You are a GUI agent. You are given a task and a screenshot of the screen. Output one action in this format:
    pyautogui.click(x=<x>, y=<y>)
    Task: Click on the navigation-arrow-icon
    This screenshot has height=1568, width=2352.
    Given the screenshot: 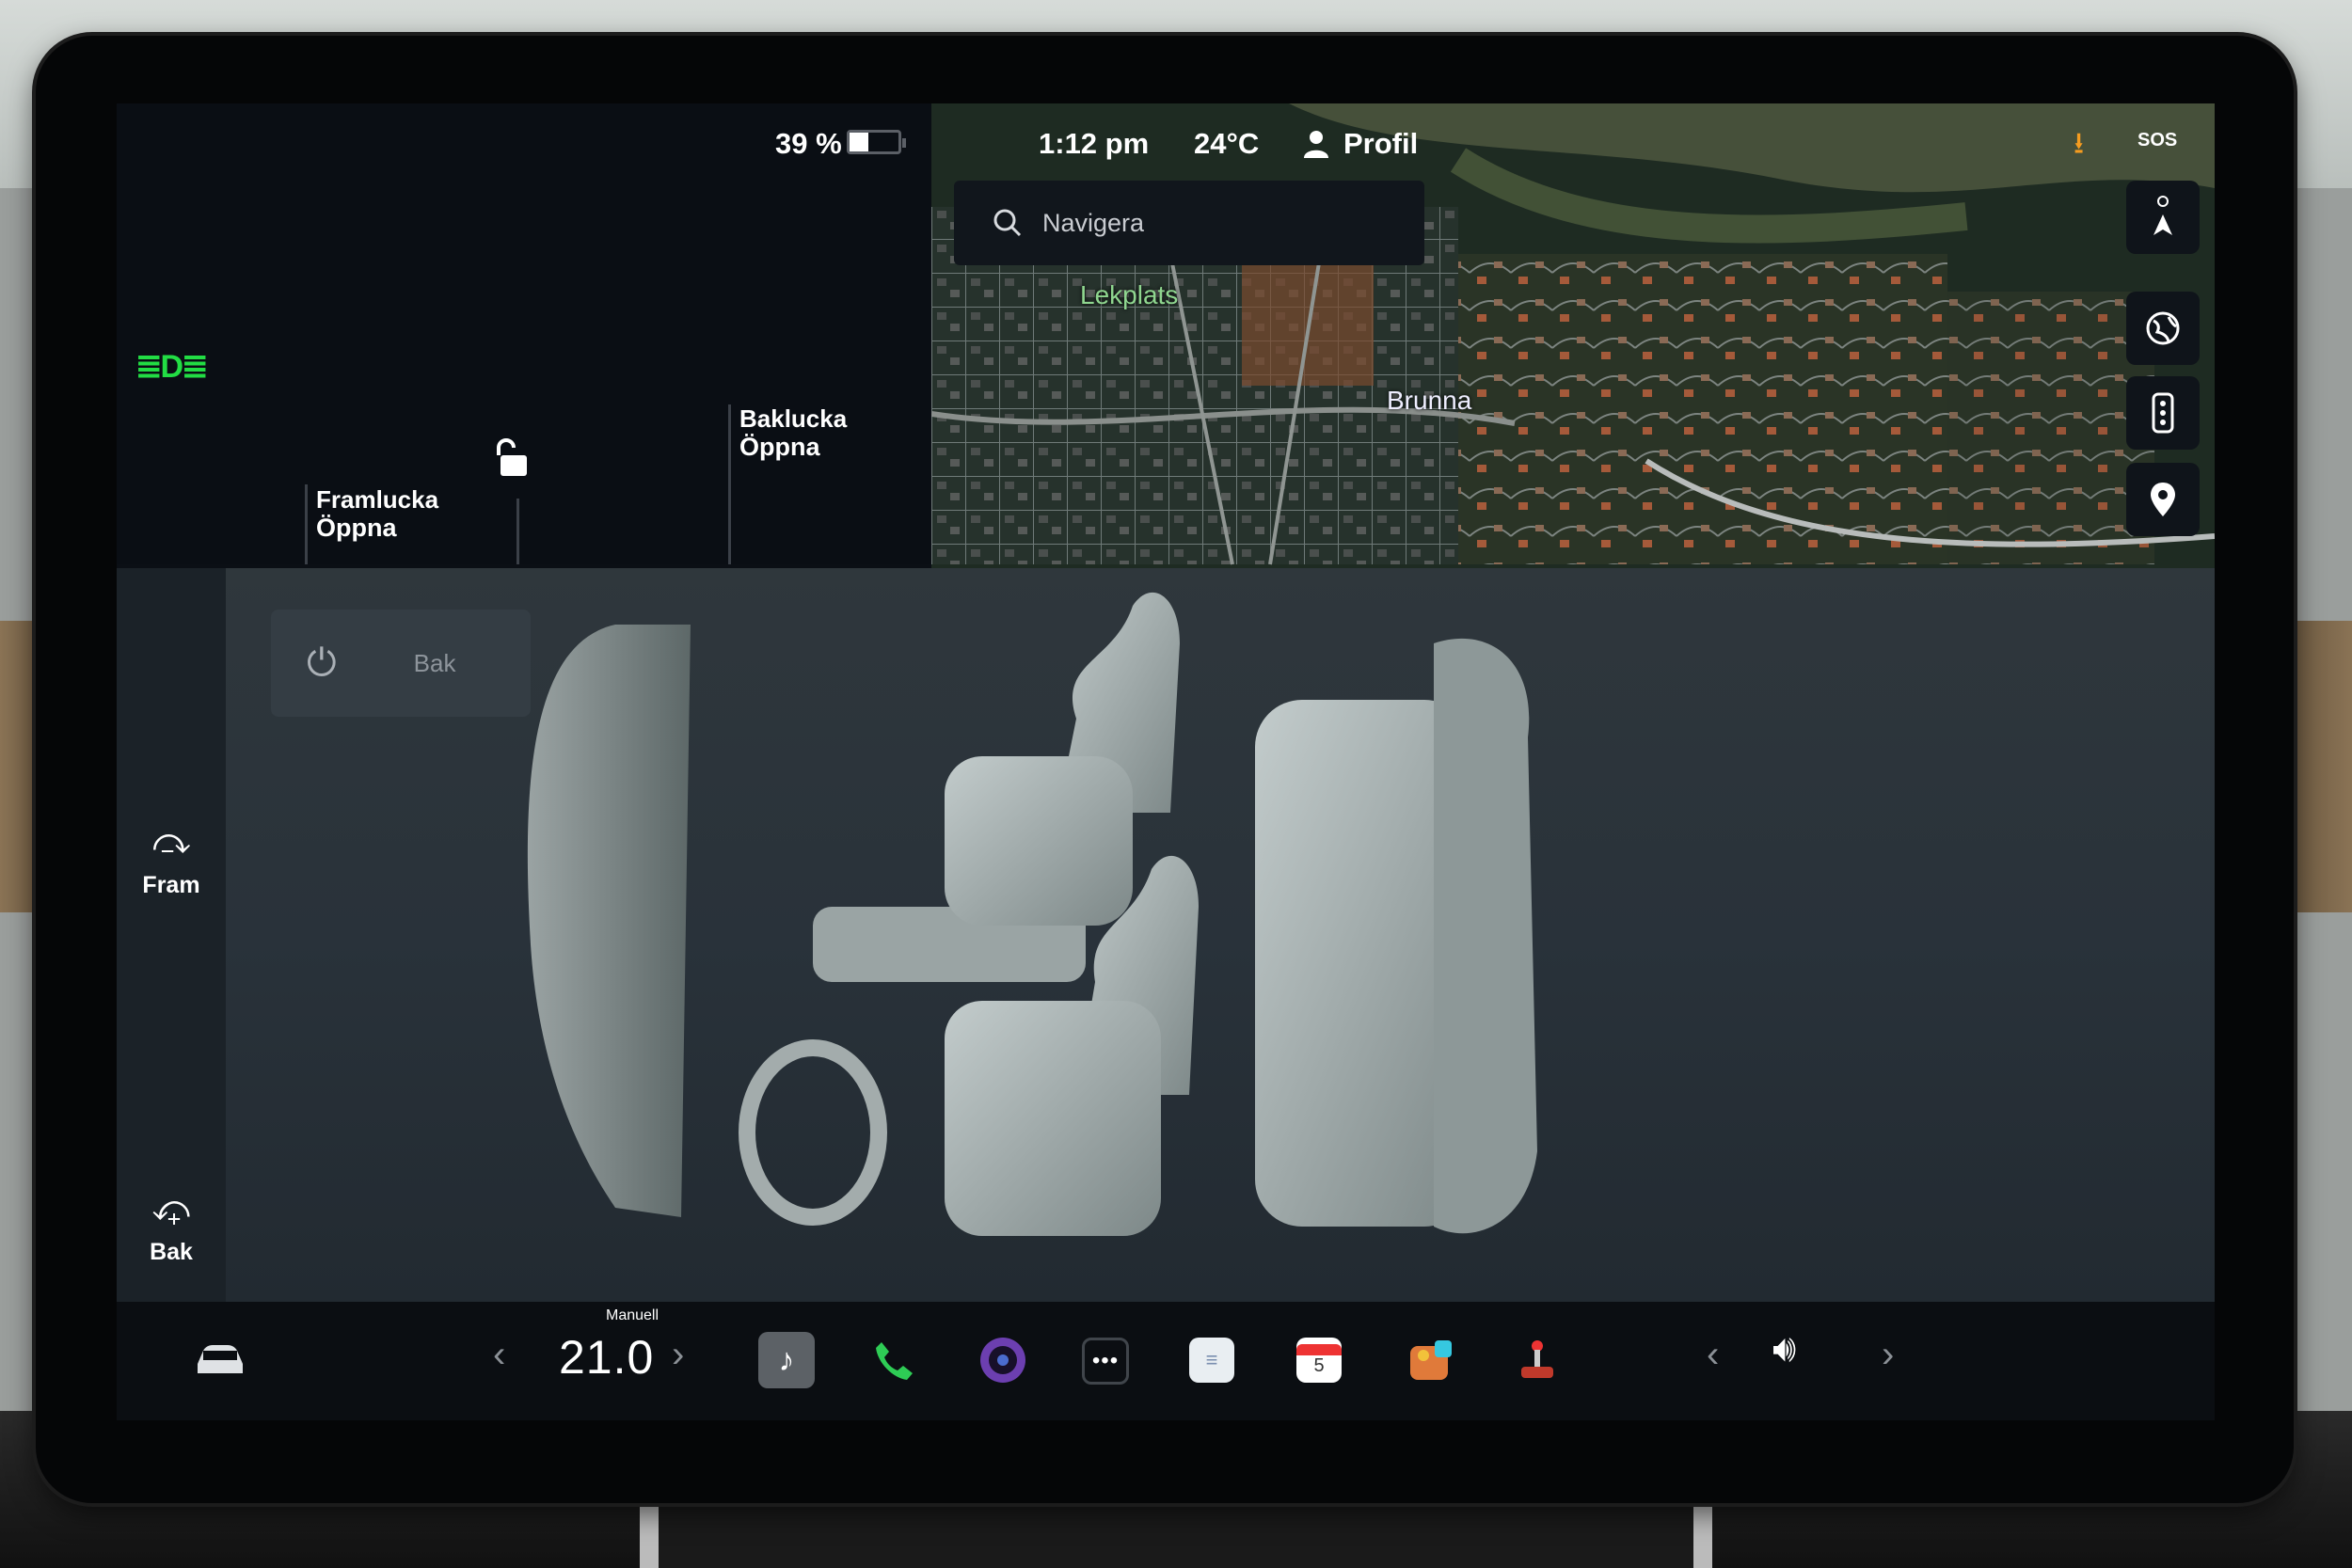 What is the action you would take?
    pyautogui.click(x=2162, y=215)
    